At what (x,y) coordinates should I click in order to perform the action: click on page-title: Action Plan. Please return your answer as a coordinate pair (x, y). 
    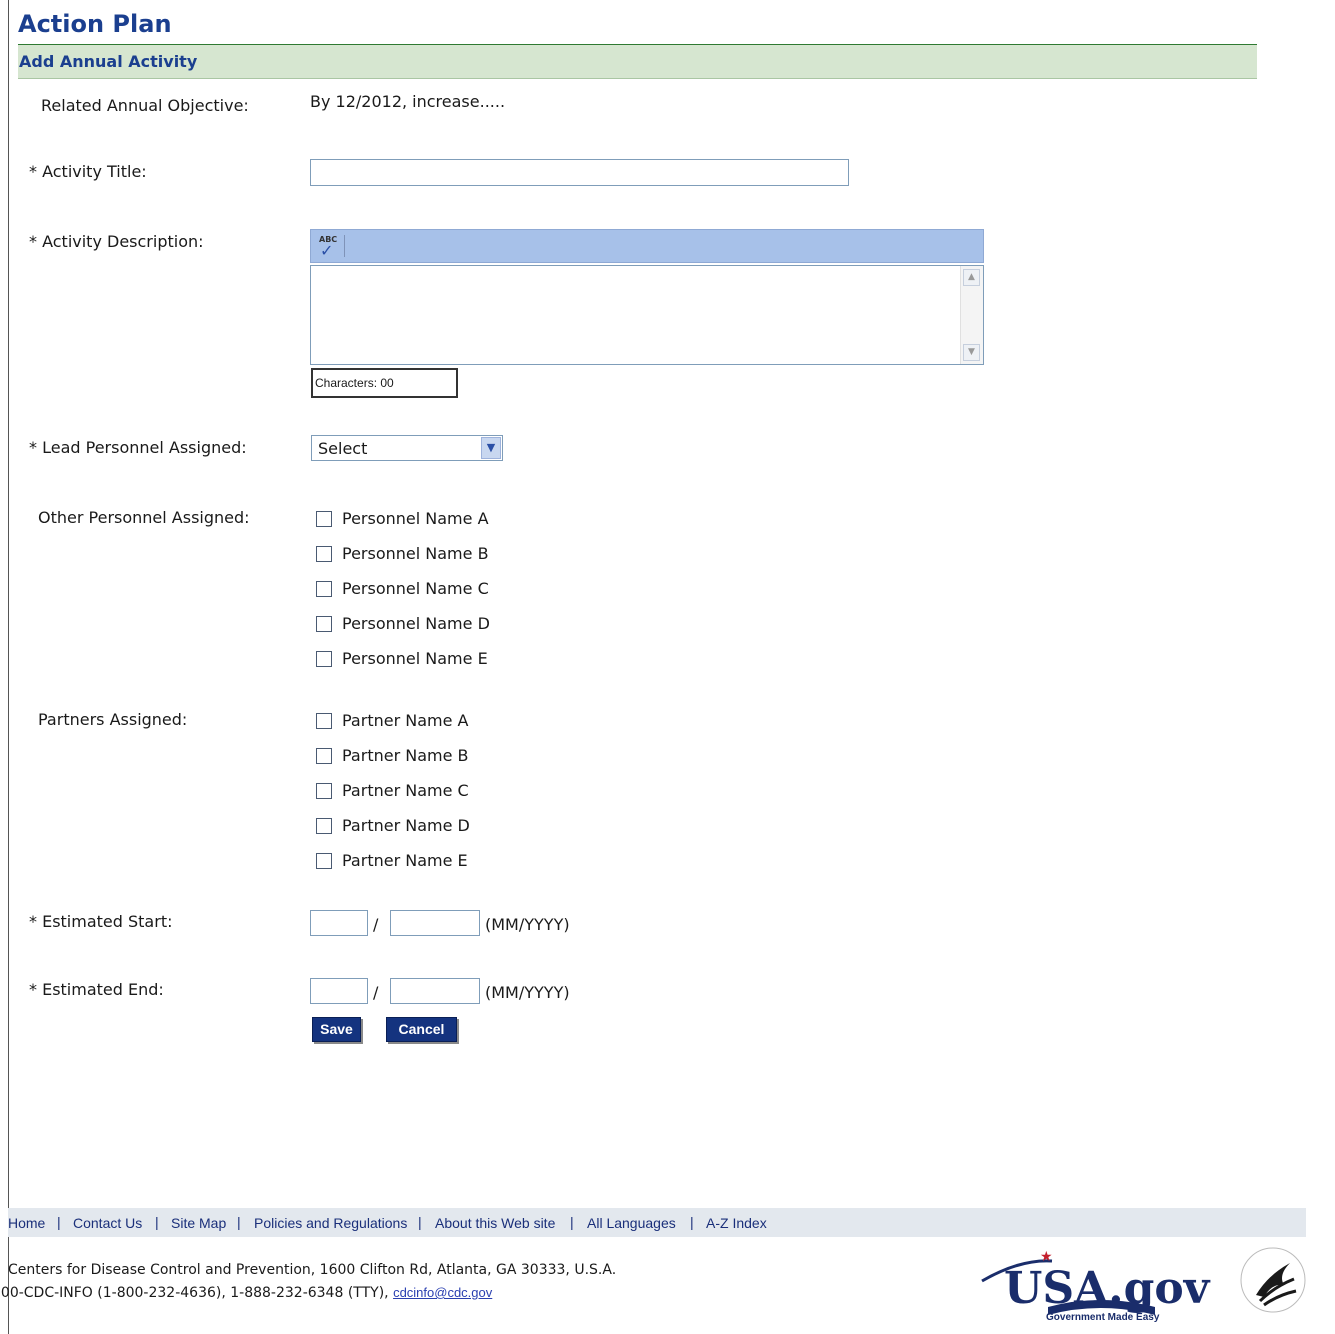
    Looking at the image, I should click on (95, 24).